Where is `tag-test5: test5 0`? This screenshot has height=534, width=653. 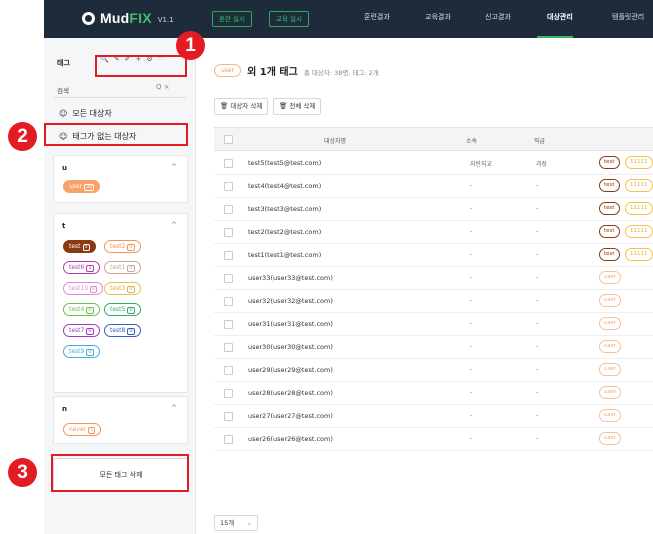 tag-test5: test5 0 is located at coordinates (122, 309).